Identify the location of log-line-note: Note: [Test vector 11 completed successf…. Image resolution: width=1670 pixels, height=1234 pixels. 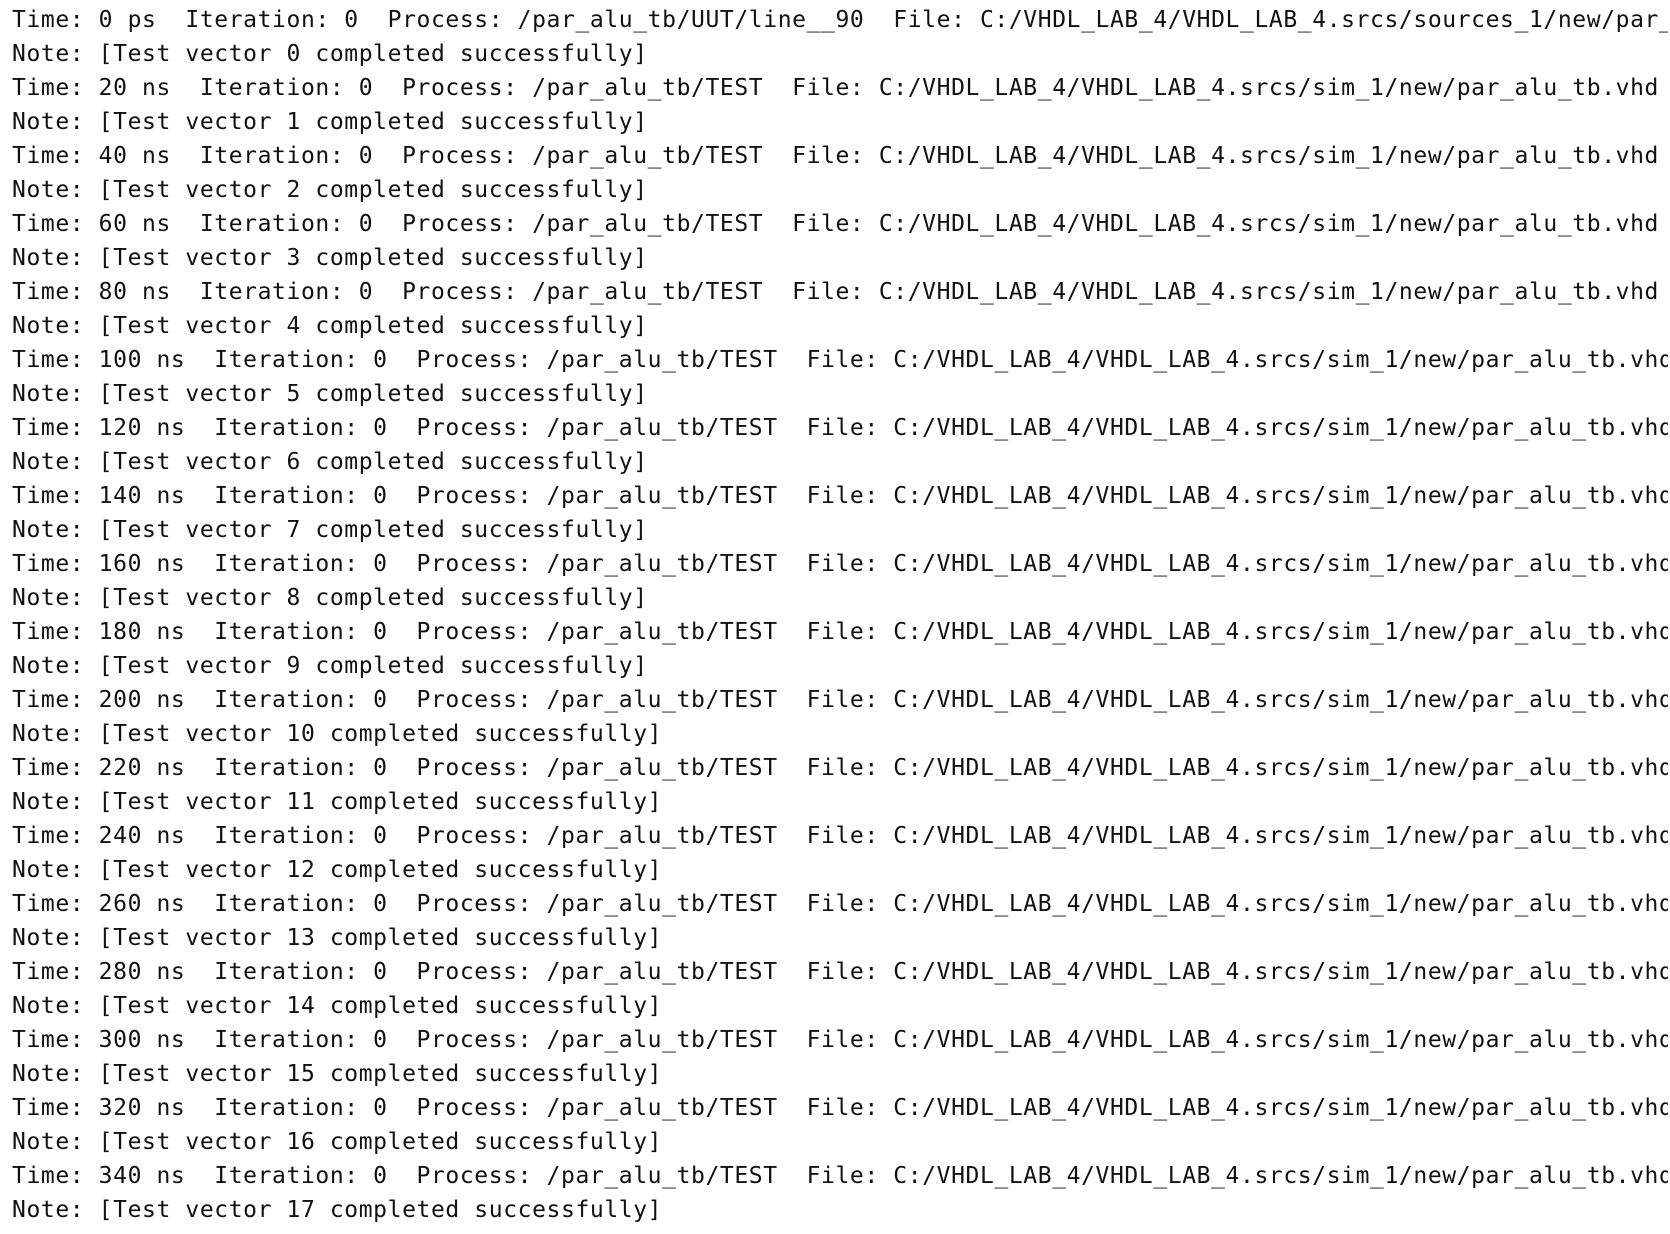
(337, 802).